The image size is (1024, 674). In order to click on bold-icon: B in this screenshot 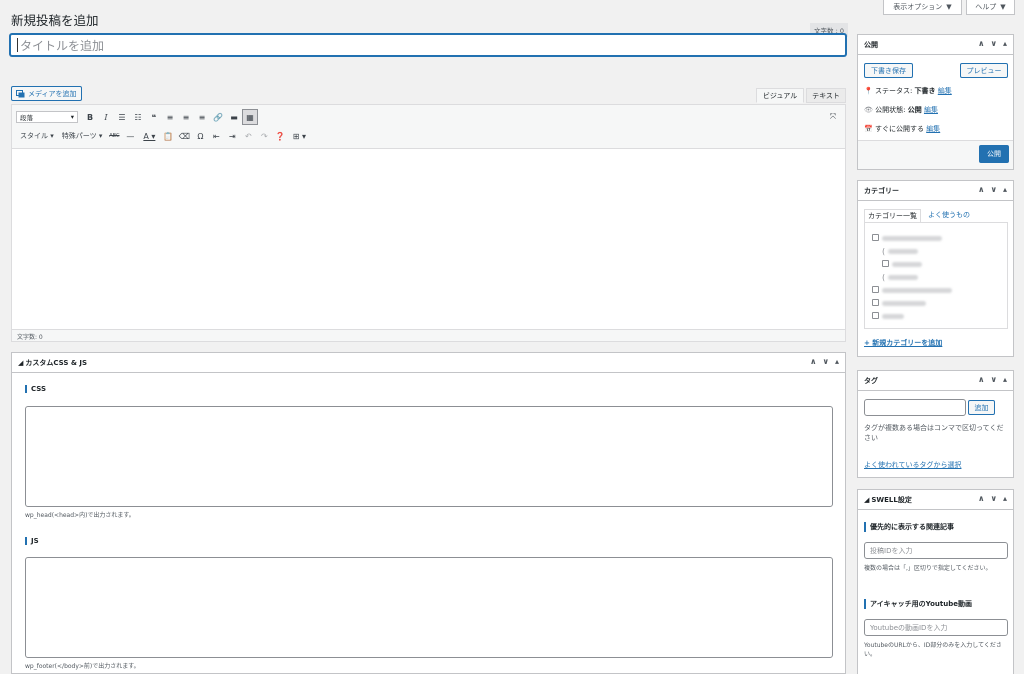, I will do `click(90, 117)`.